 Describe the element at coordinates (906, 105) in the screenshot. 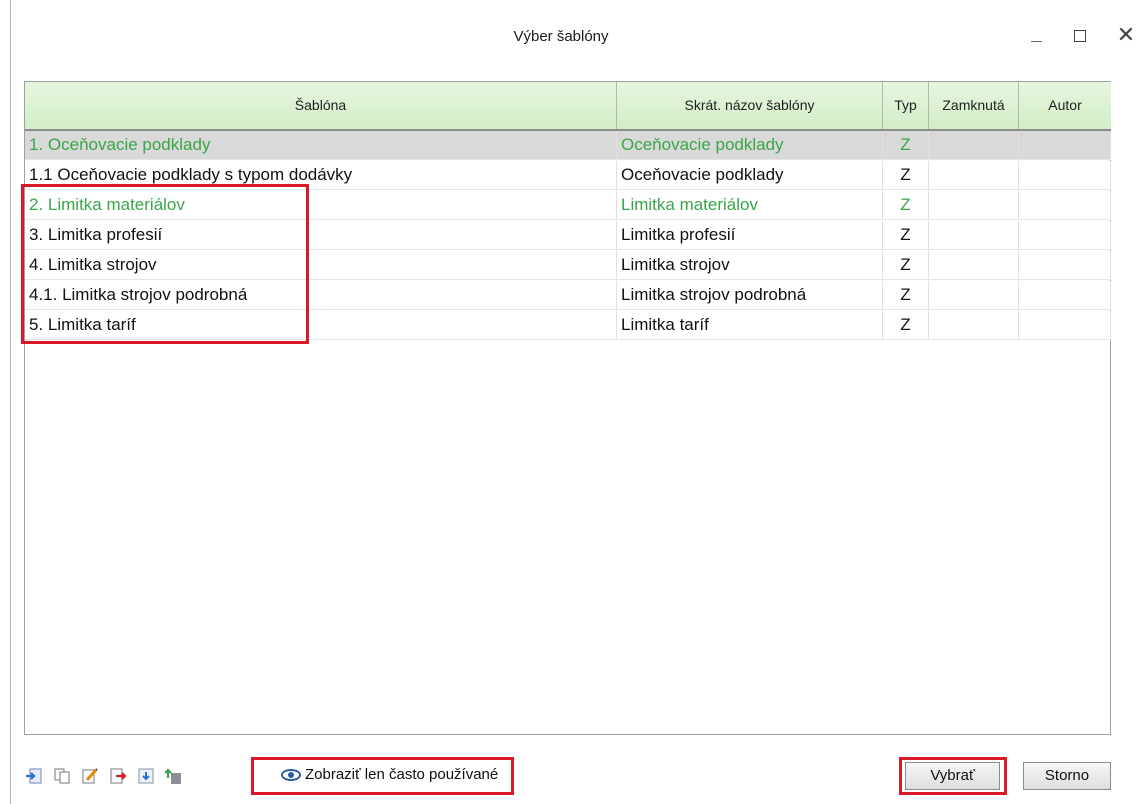

I see `column-header-type: Typ` at that location.